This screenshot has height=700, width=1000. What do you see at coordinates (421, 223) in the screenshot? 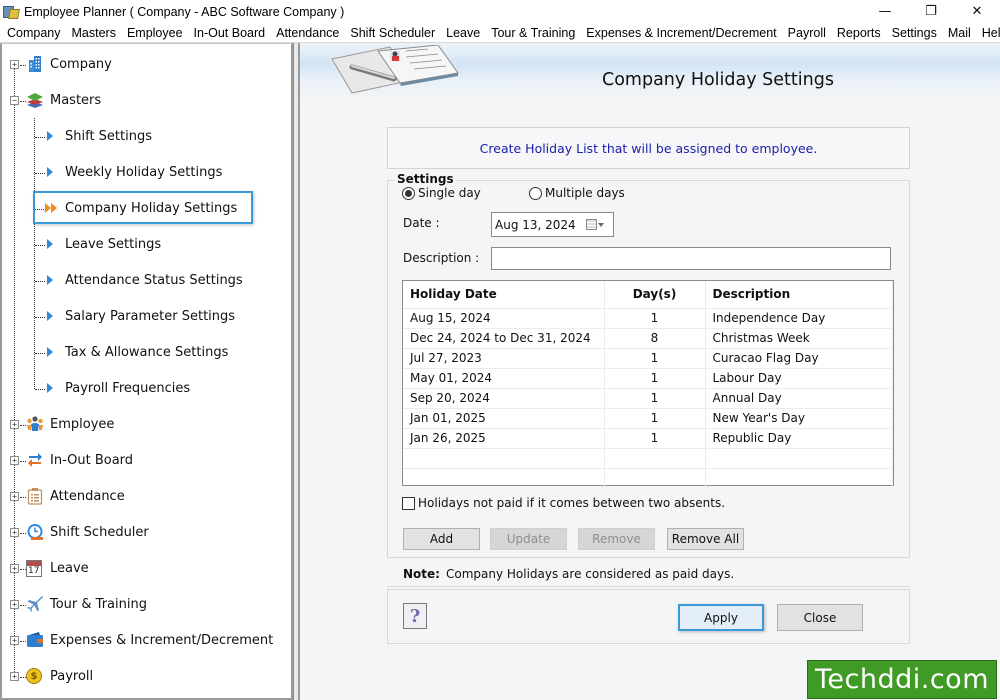
I see `date-label: Date :` at bounding box center [421, 223].